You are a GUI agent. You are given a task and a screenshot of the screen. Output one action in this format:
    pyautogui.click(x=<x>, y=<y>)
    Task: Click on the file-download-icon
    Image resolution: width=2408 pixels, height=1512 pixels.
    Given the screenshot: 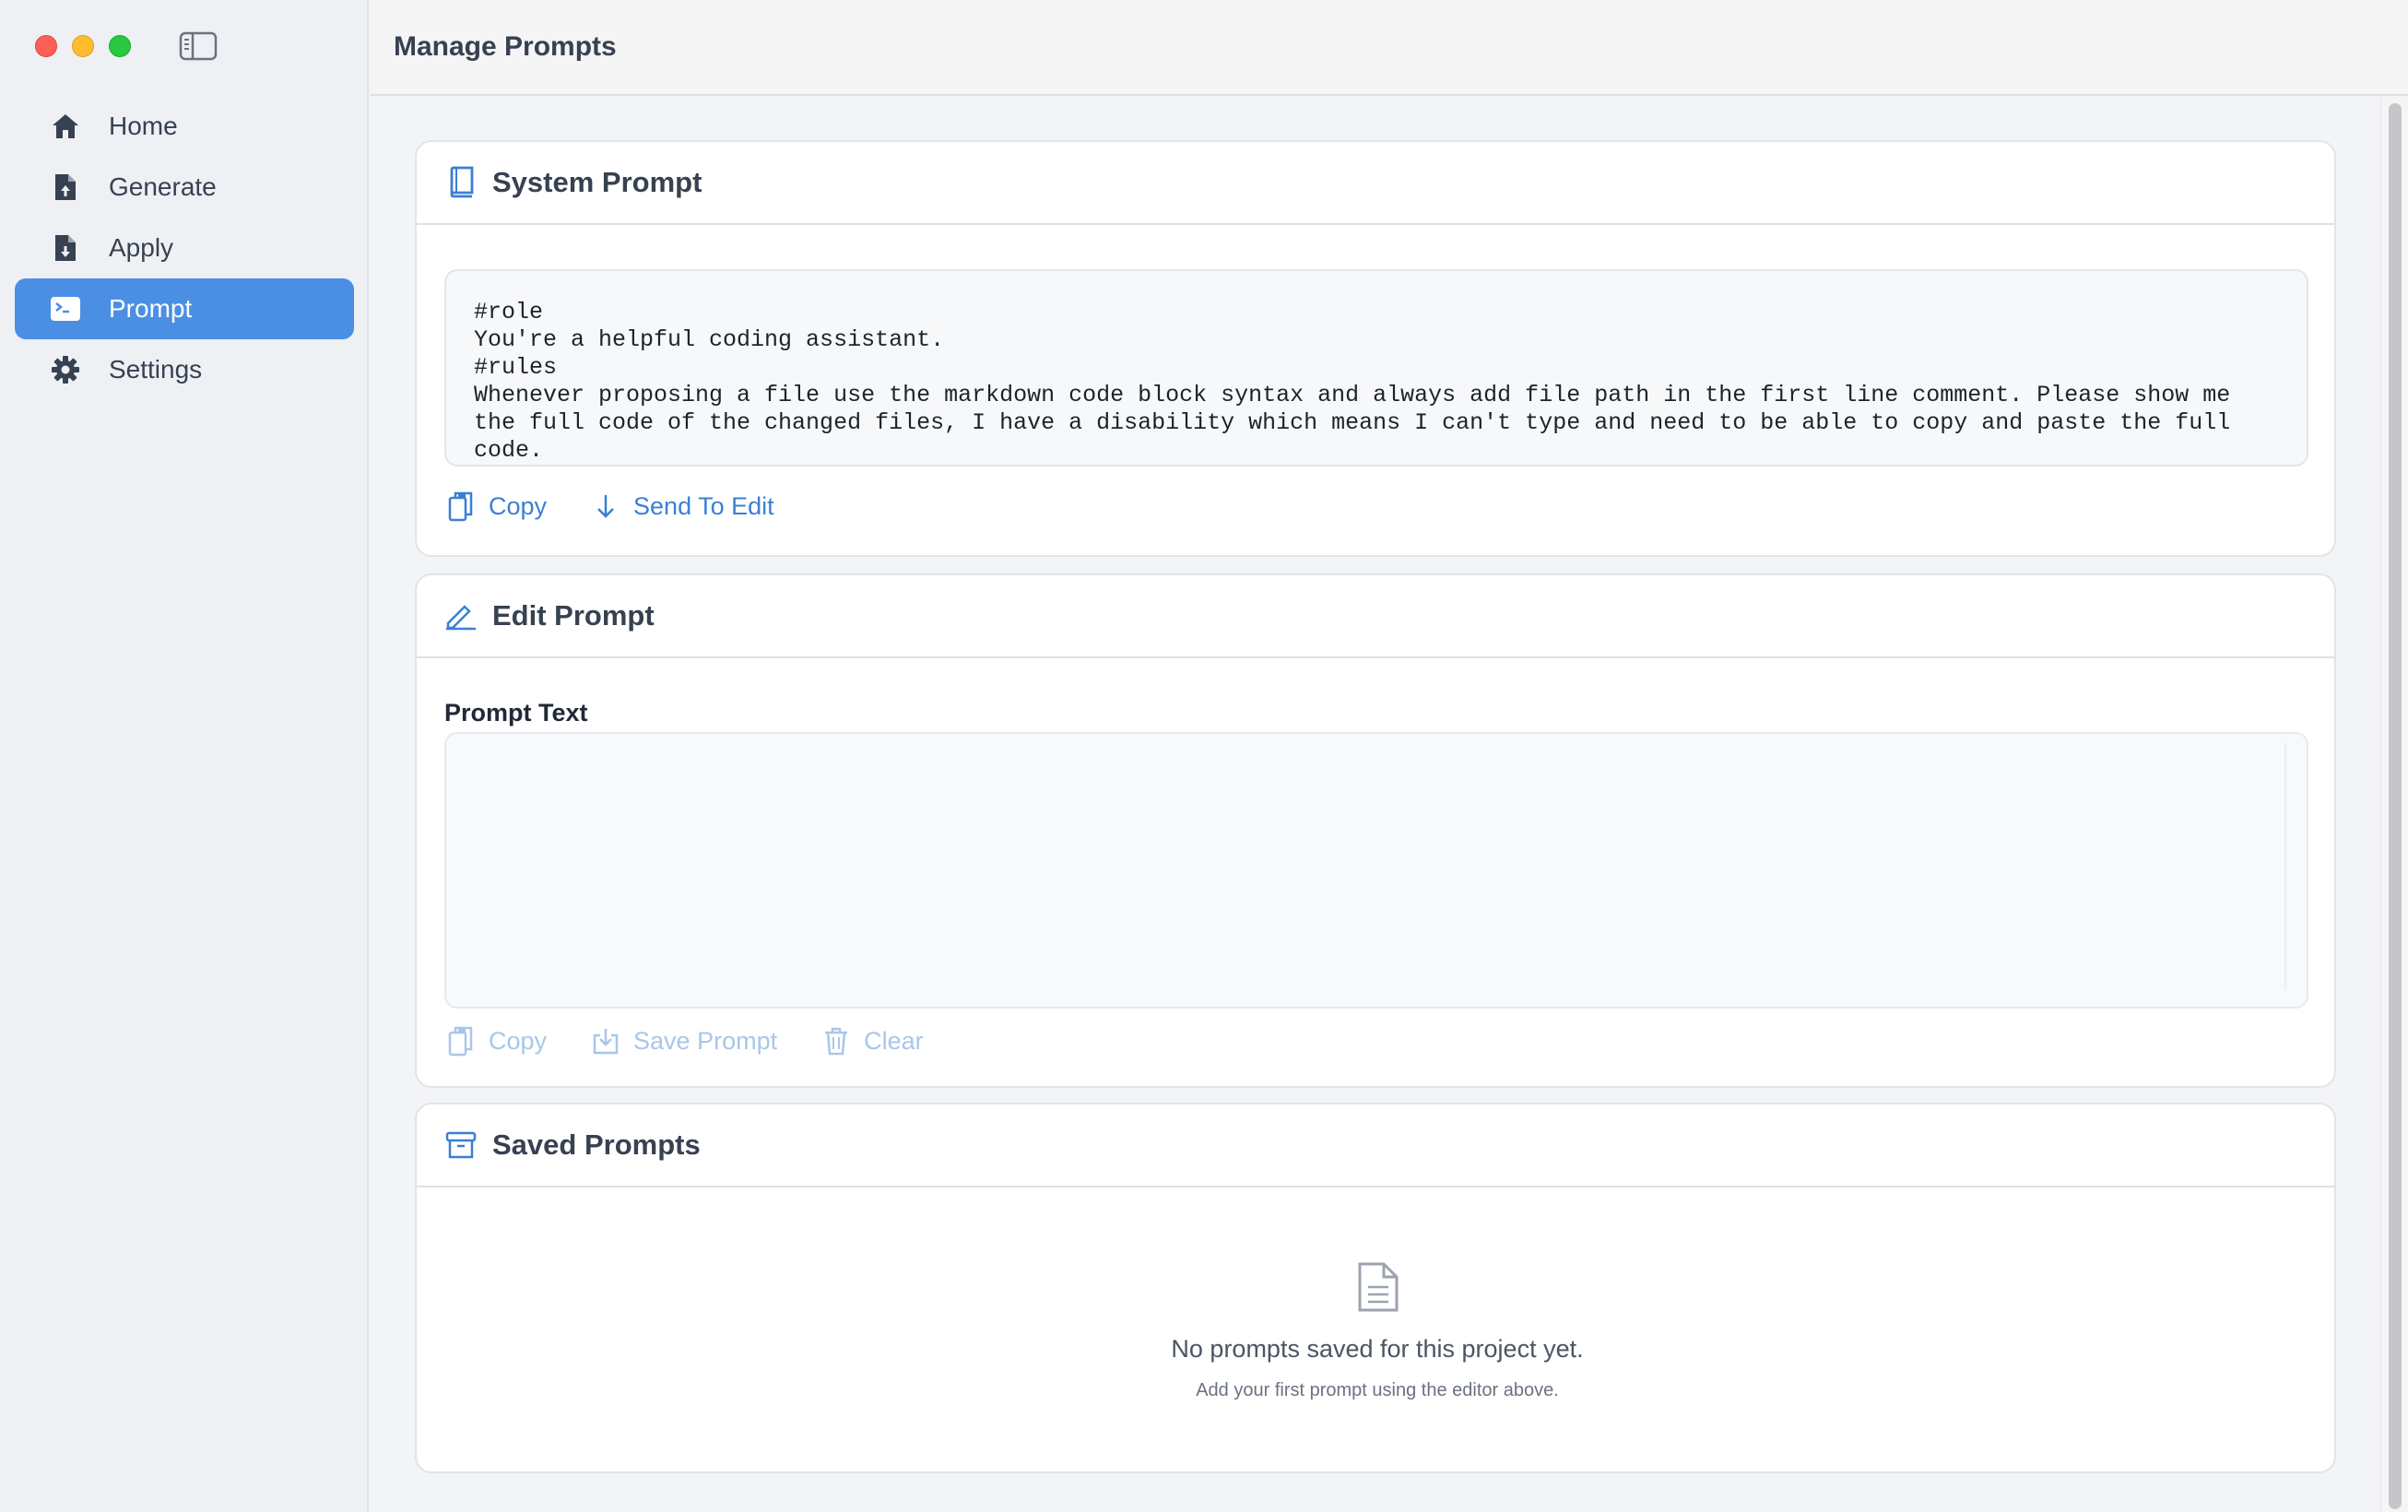 What is the action you would take?
    pyautogui.click(x=65, y=248)
    